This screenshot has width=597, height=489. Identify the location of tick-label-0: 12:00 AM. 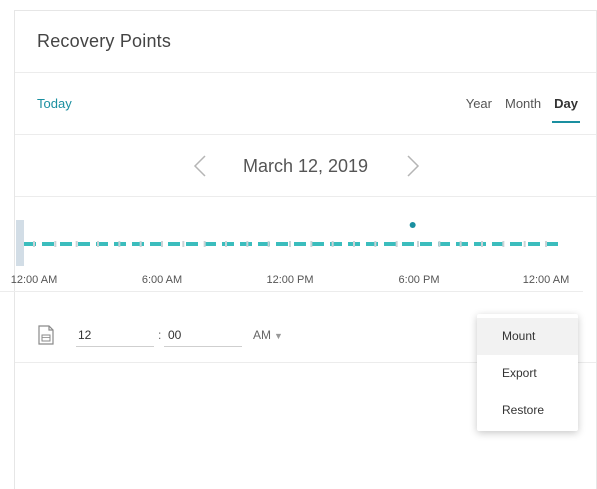
(34, 280).